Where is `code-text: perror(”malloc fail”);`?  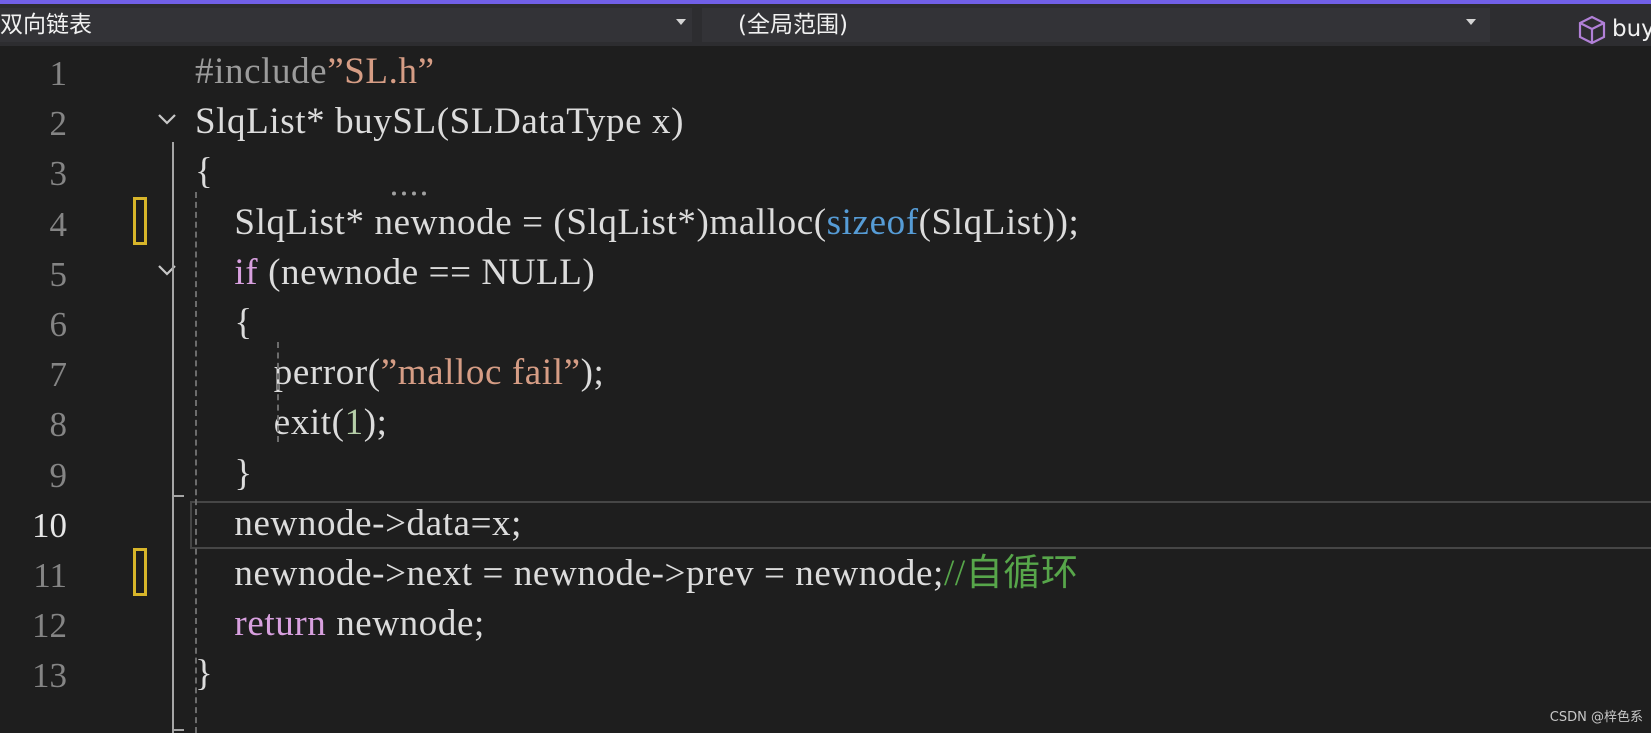
code-text: perror(”malloc fail”); is located at coordinates (399, 373).